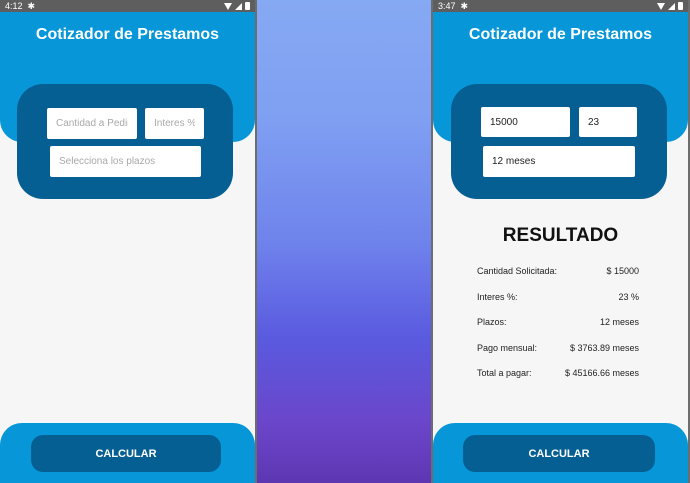  I want to click on result-row-terms: Plazos: 12 meses, so click(558, 322).